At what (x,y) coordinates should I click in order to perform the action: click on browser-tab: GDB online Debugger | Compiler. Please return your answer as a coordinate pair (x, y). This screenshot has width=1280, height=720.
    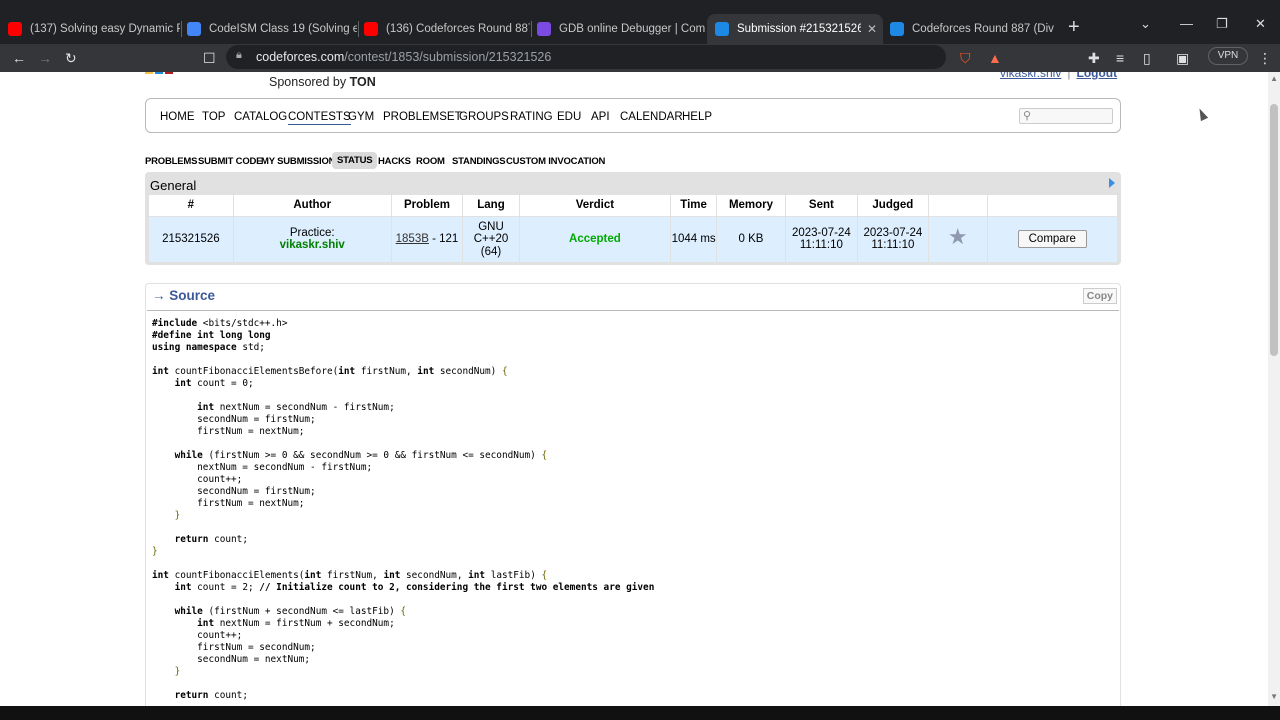
    Looking at the image, I should click on (621, 29).